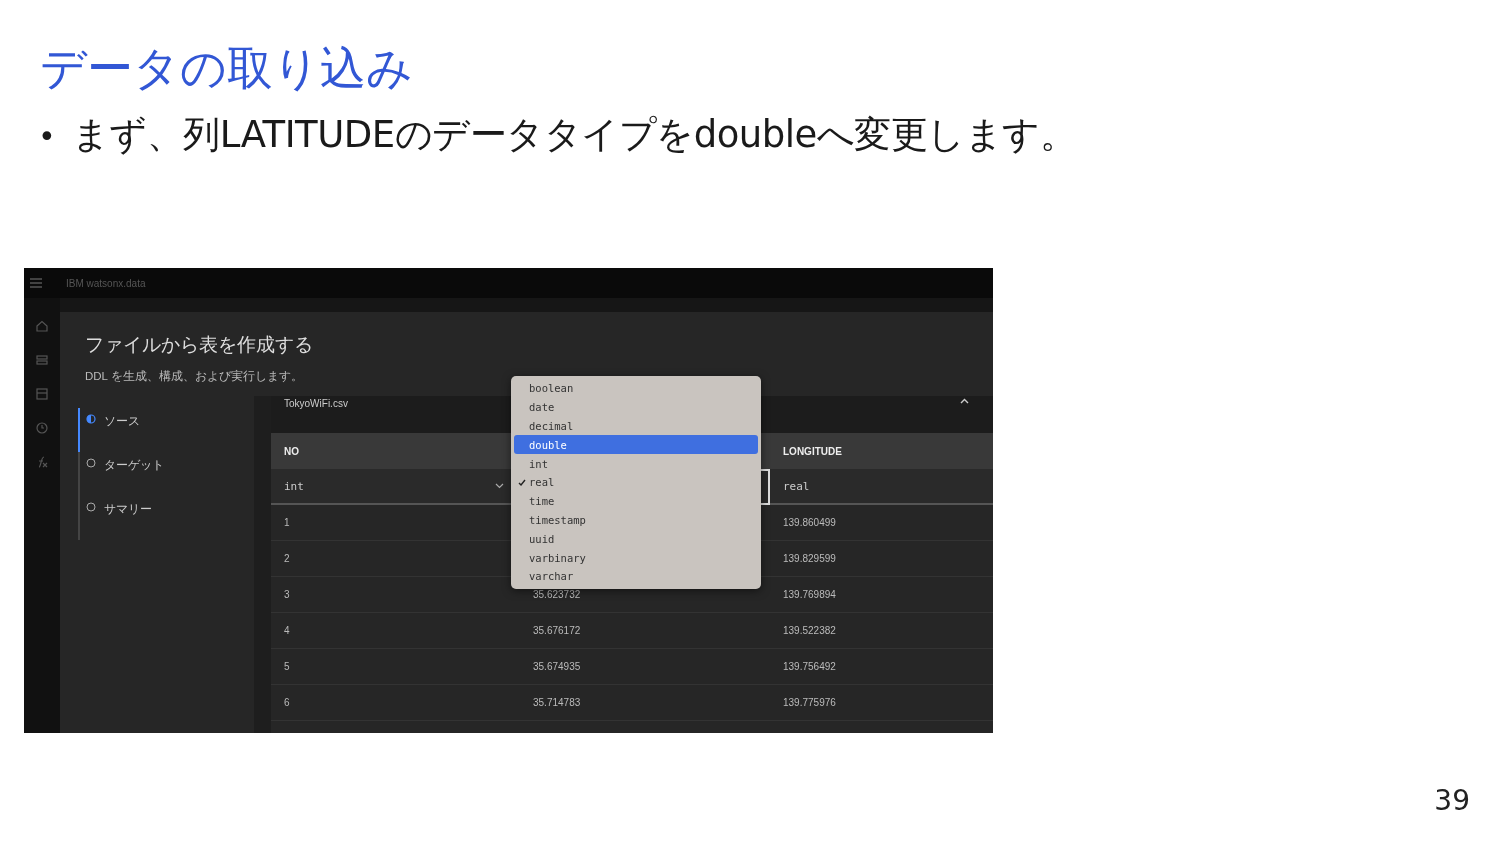 The image size is (1500, 844). I want to click on menu-item: boolean, so click(636, 388).